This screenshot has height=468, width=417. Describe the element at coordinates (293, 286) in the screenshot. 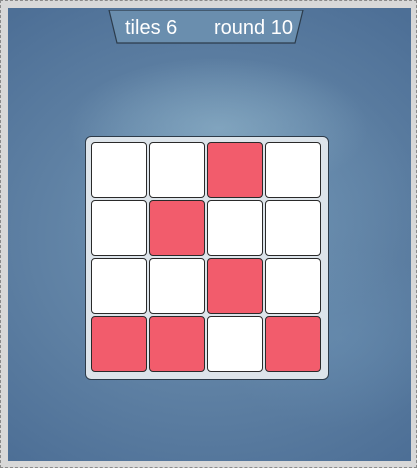

I see `tile-r3-c4` at that location.